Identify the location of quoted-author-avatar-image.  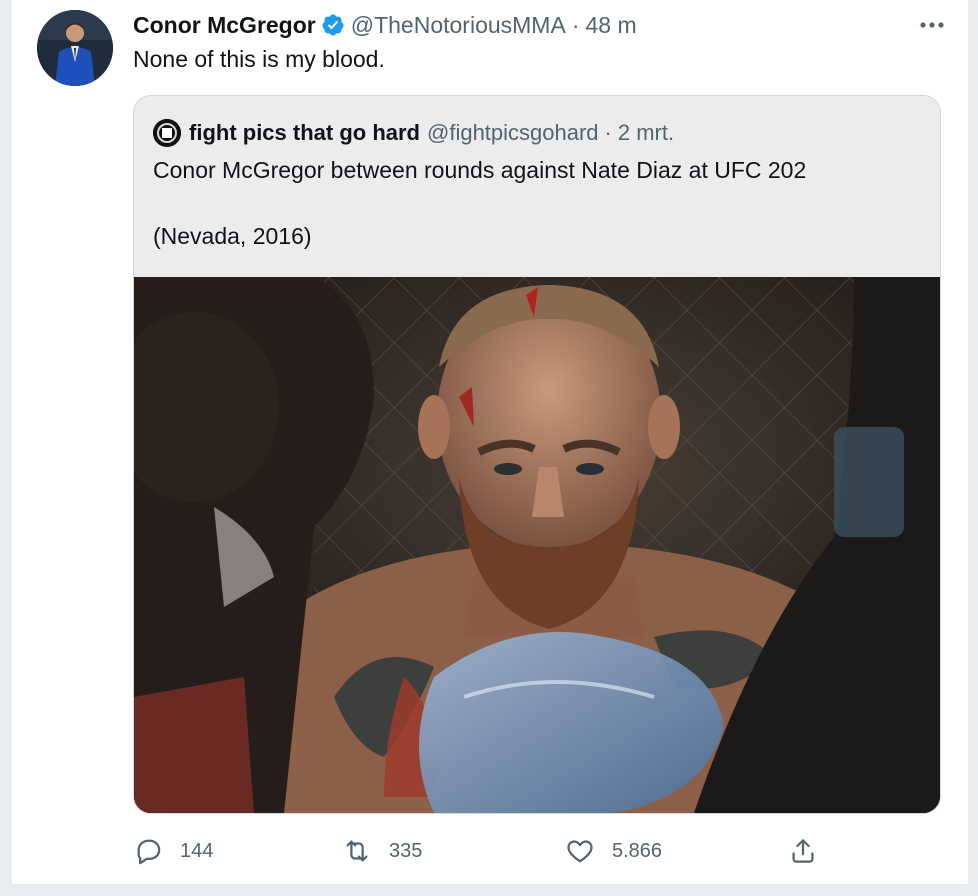
(167, 133).